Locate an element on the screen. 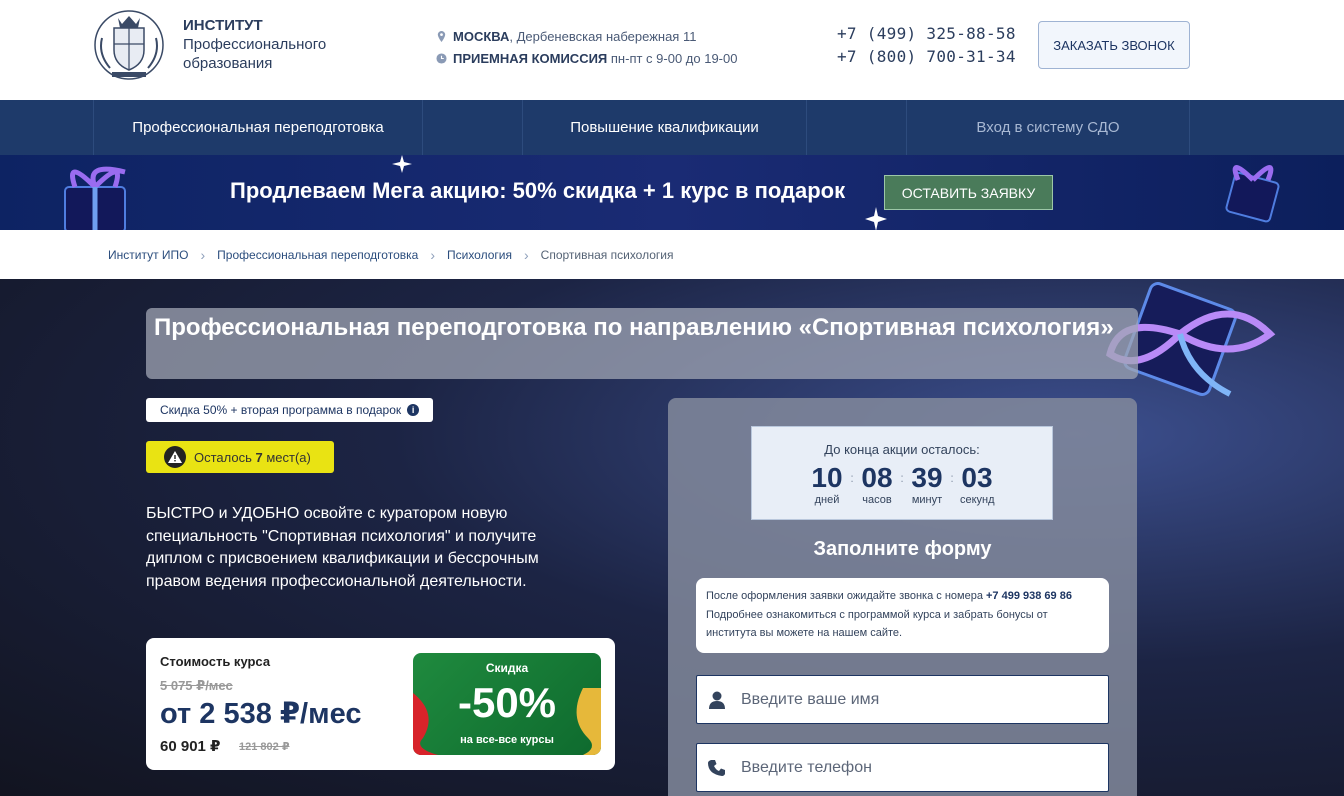  minutes-value: 39 is located at coordinates (927, 477).